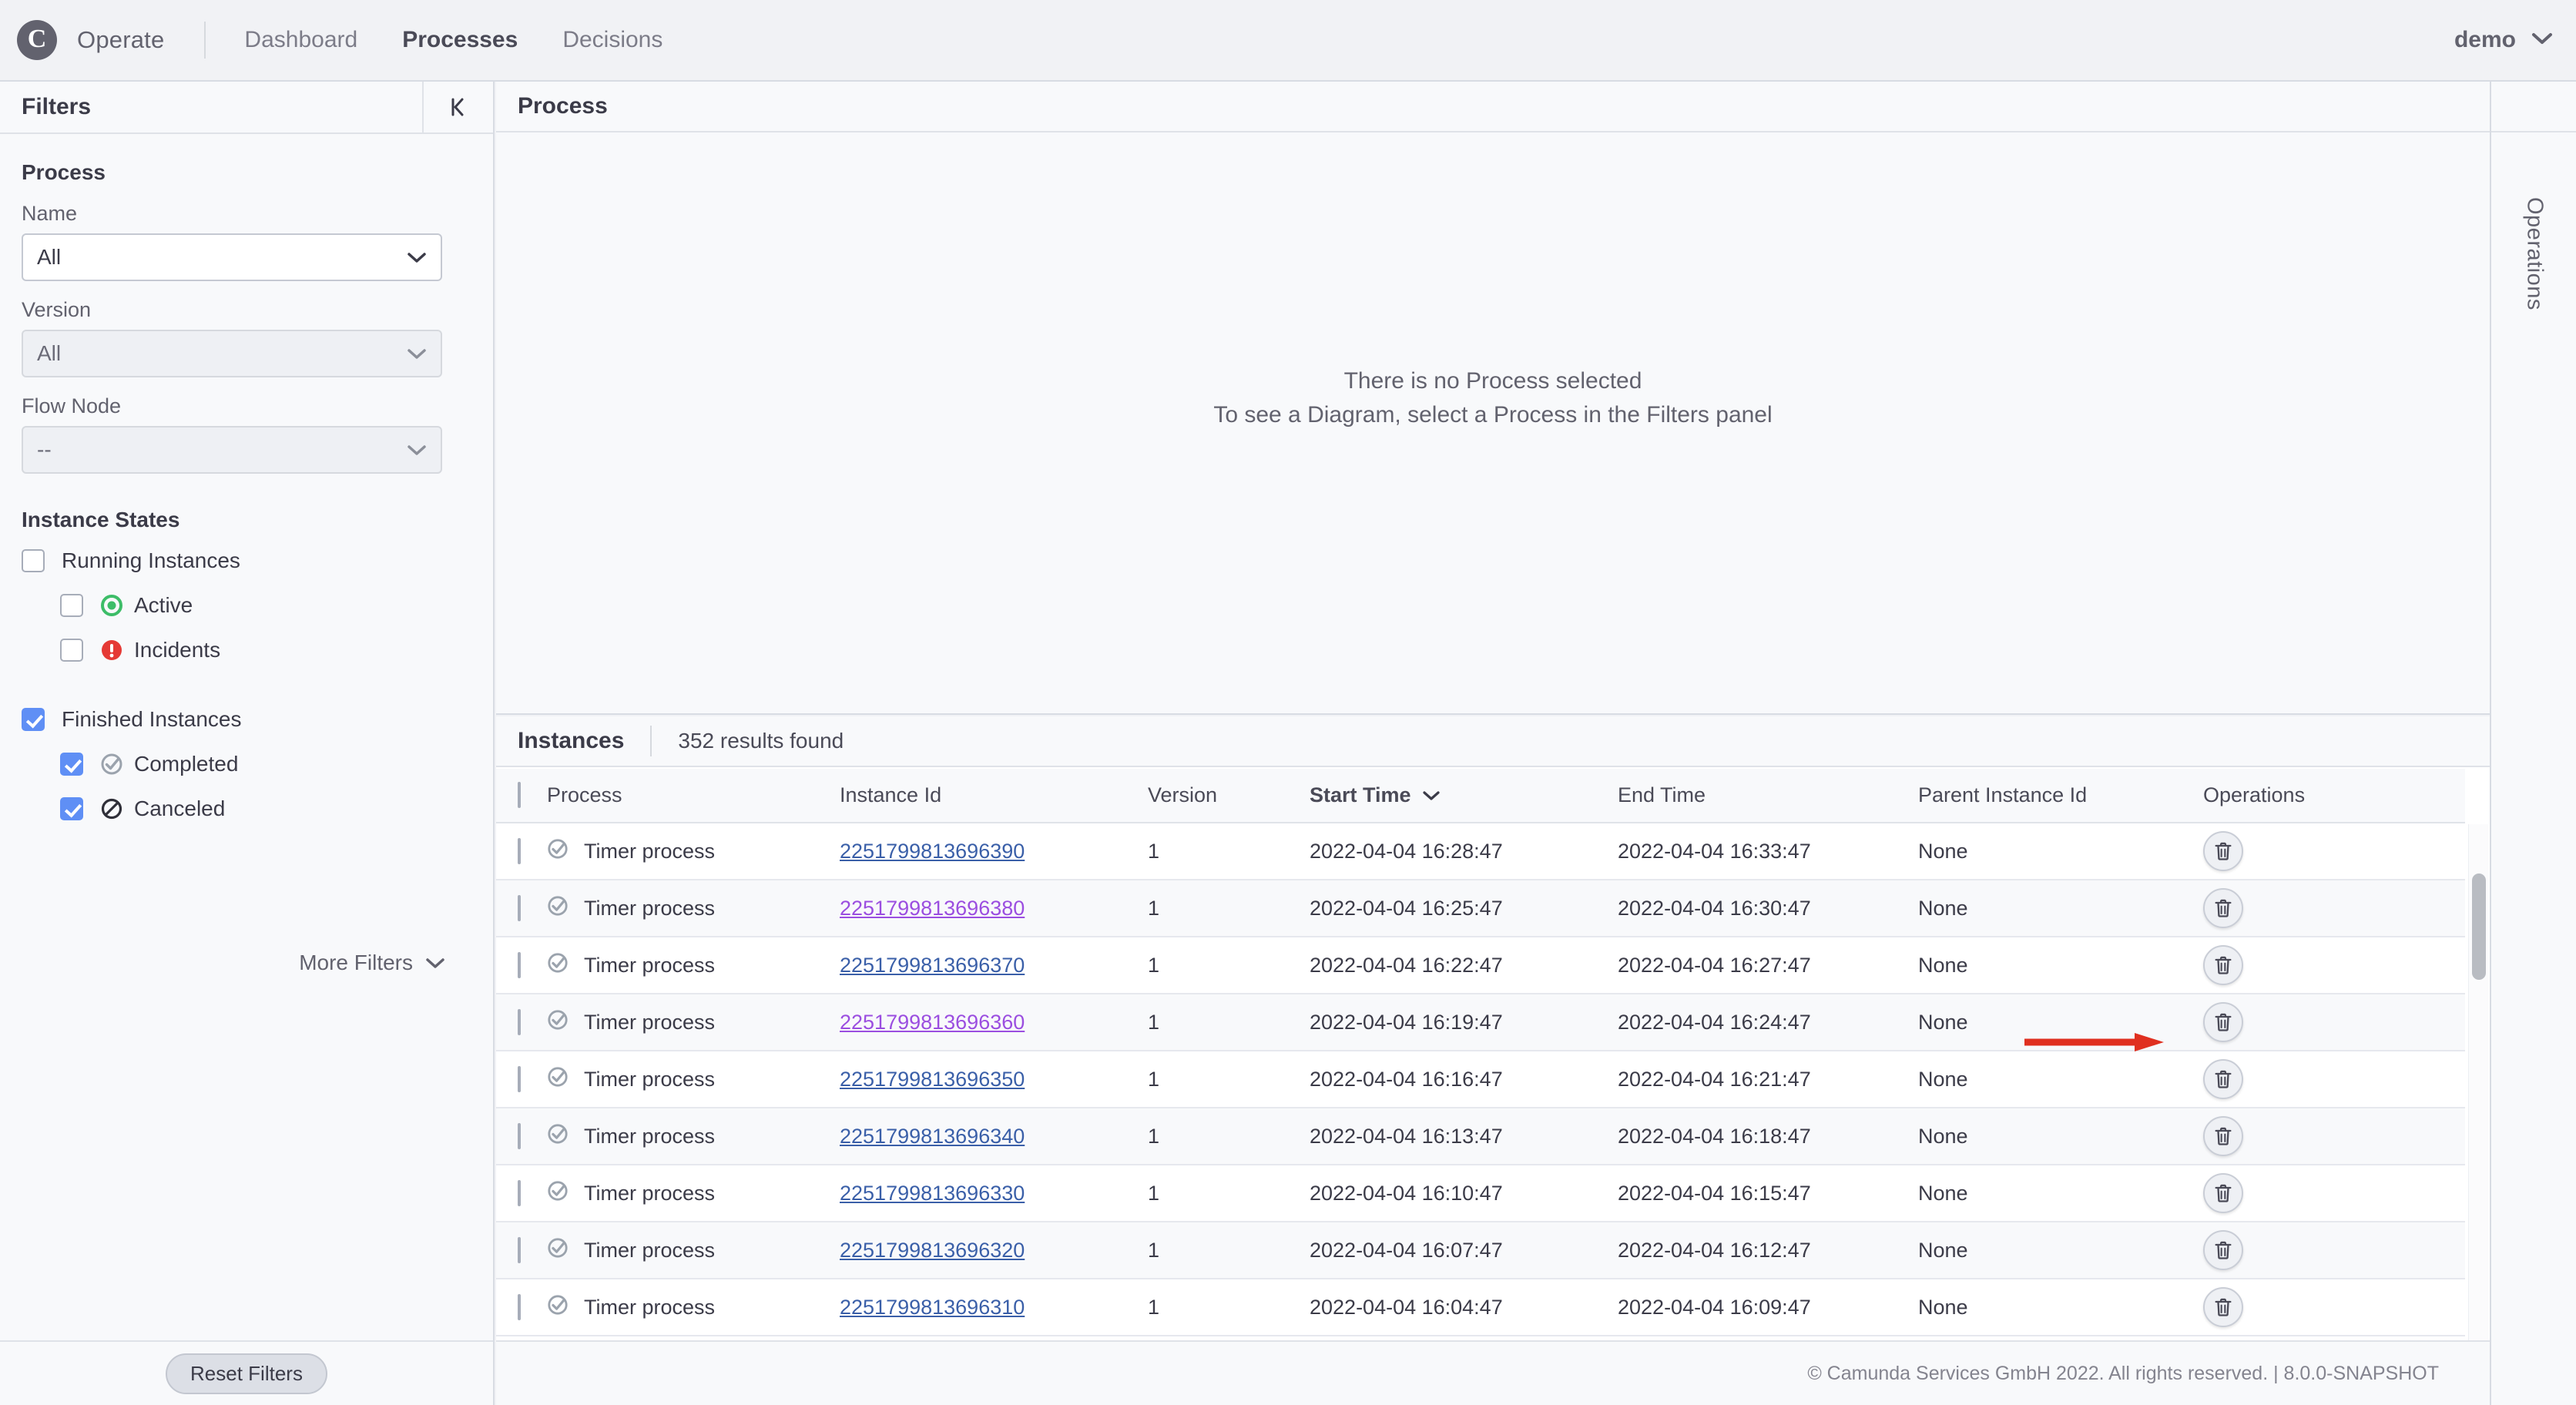  I want to click on header-start-time: Start Time, so click(1464, 796).